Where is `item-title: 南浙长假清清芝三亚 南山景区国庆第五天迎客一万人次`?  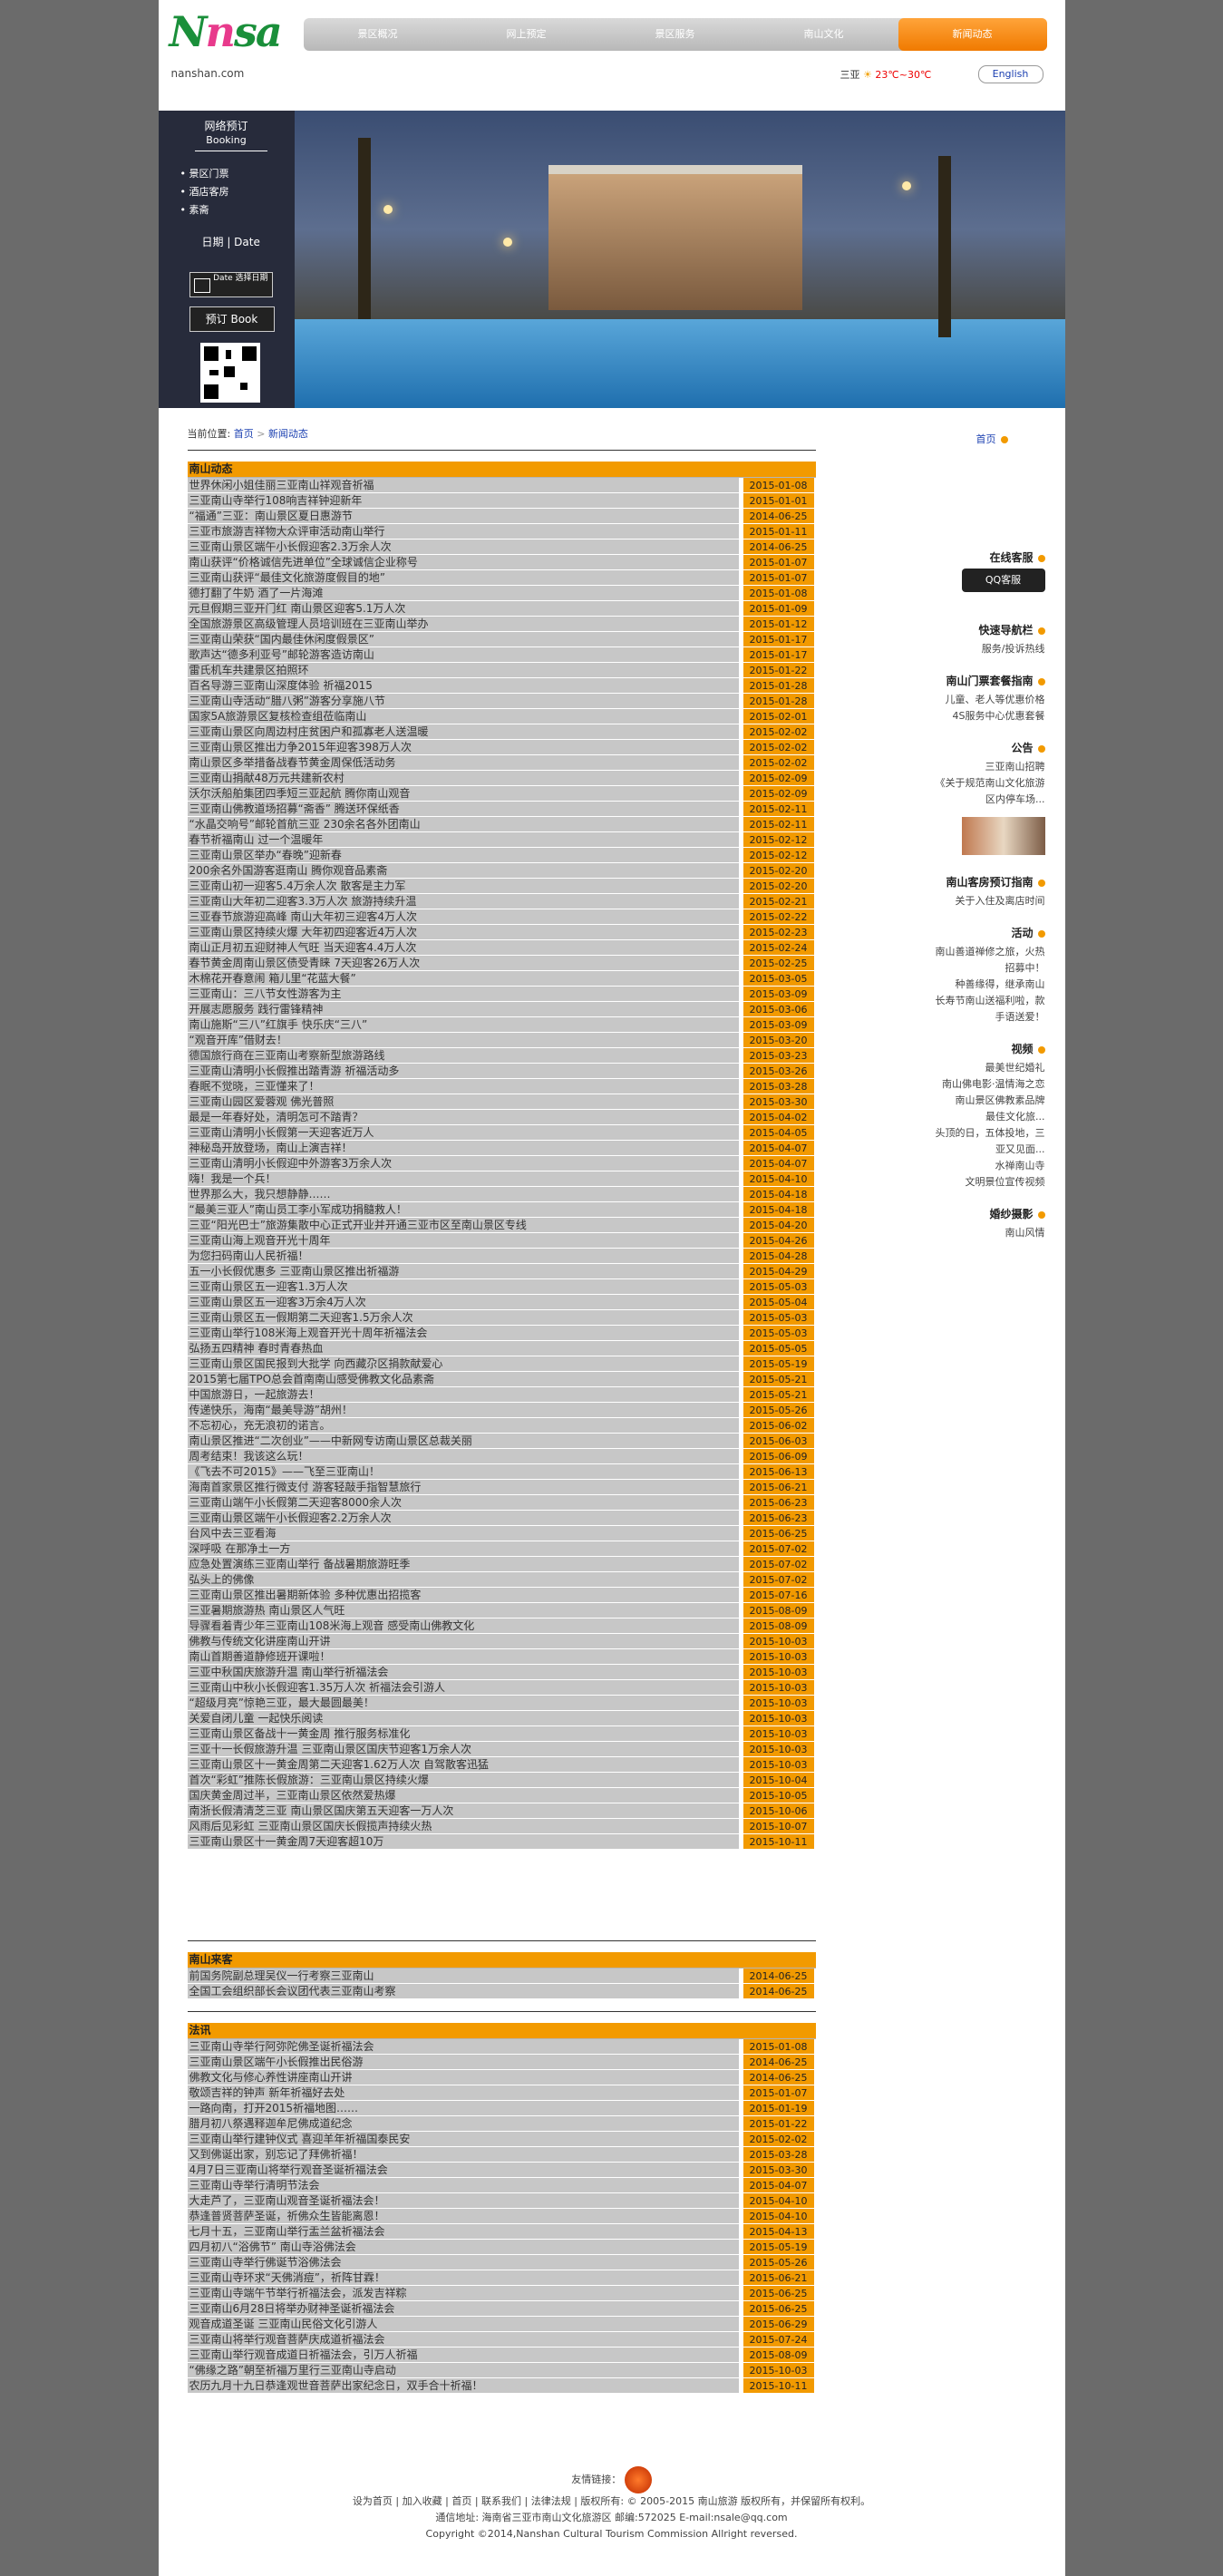
item-title: 南浙长假清清芝三亚 南山景区国庆第五天迎客一万人次 is located at coordinates (463, 1811).